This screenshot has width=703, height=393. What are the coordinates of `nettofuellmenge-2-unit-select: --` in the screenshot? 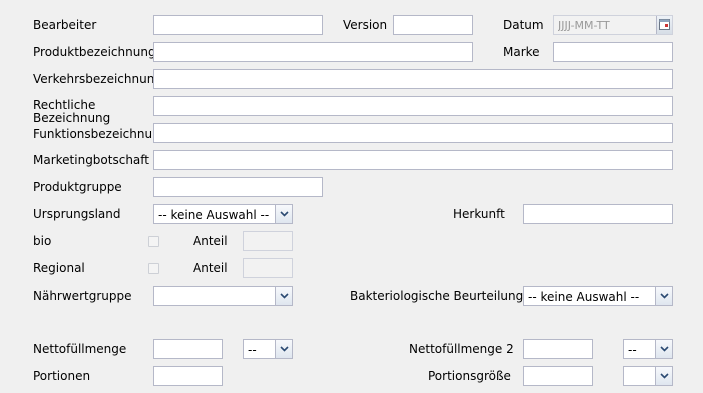 It's located at (648, 349).